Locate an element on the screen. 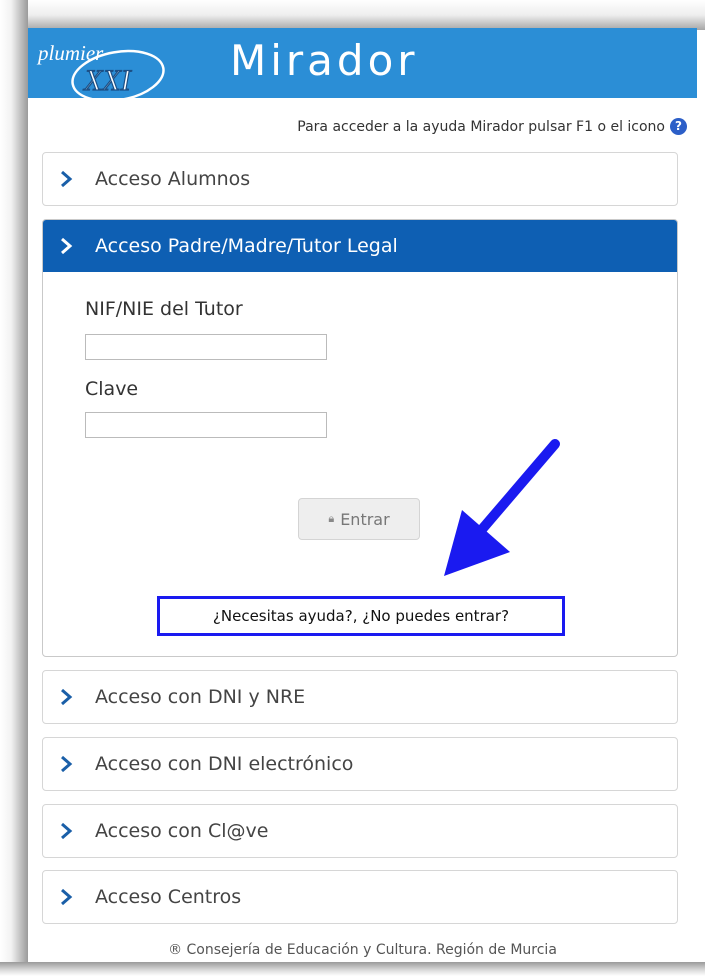 This screenshot has width=705, height=976. section-header: Acceso con Cl@ve is located at coordinates (360, 831).